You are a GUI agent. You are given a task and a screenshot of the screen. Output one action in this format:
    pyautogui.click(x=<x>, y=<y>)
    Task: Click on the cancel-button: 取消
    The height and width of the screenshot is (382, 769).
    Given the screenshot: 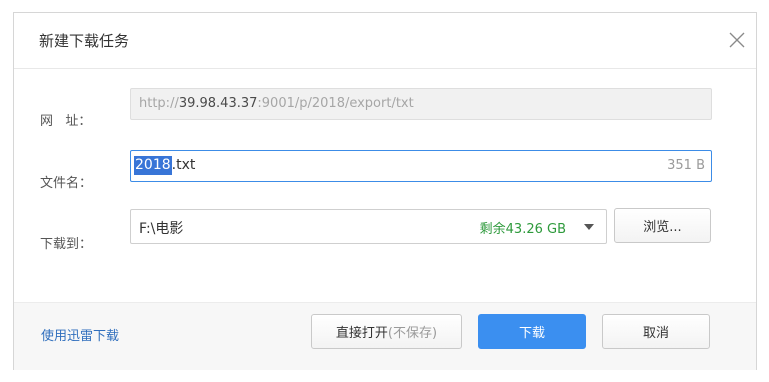 What is the action you would take?
    pyautogui.click(x=656, y=331)
    